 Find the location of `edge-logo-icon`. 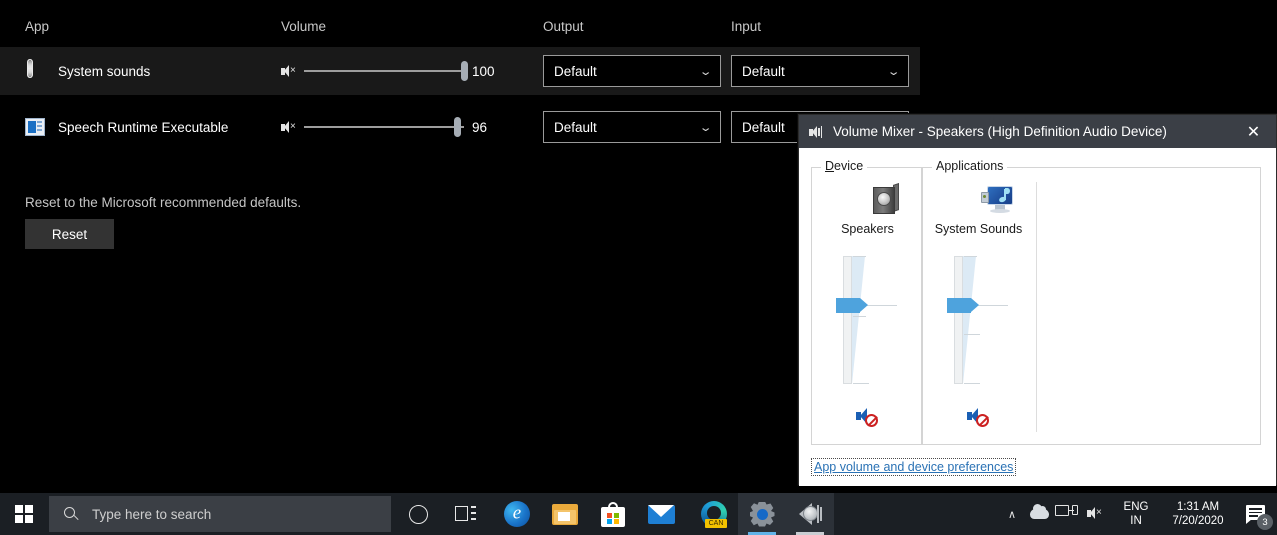

edge-logo-icon is located at coordinates (517, 514).